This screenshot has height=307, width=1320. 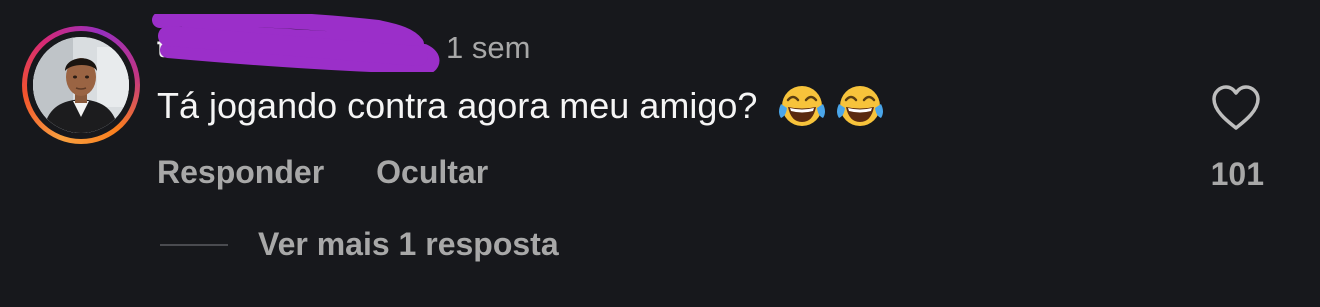 What do you see at coordinates (296, 43) in the screenshot?
I see `redaction-scribble` at bounding box center [296, 43].